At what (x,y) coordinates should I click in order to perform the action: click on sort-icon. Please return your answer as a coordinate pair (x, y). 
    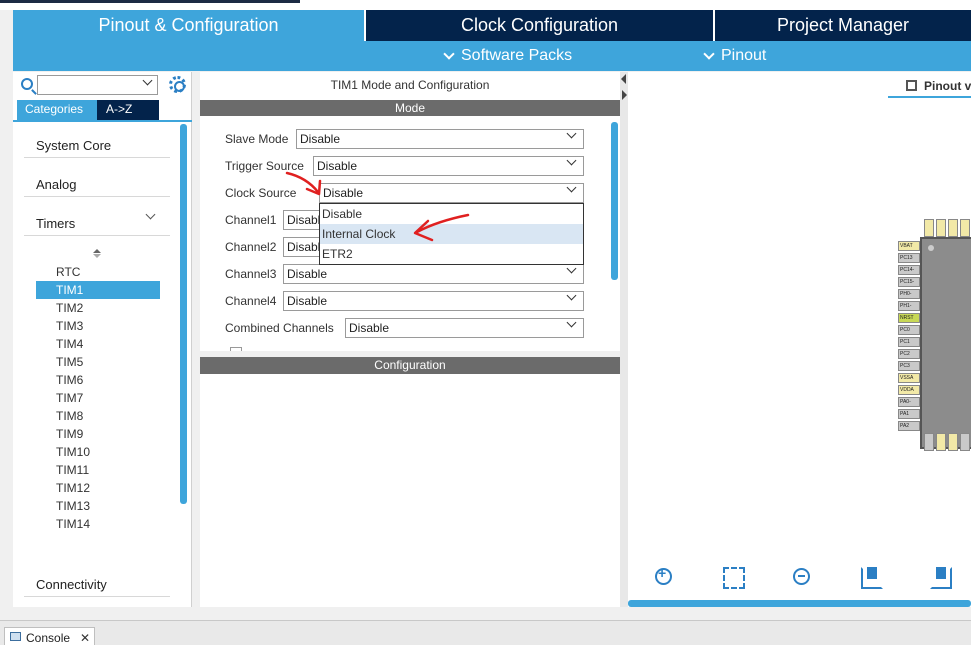
    Looking at the image, I should click on (97, 254).